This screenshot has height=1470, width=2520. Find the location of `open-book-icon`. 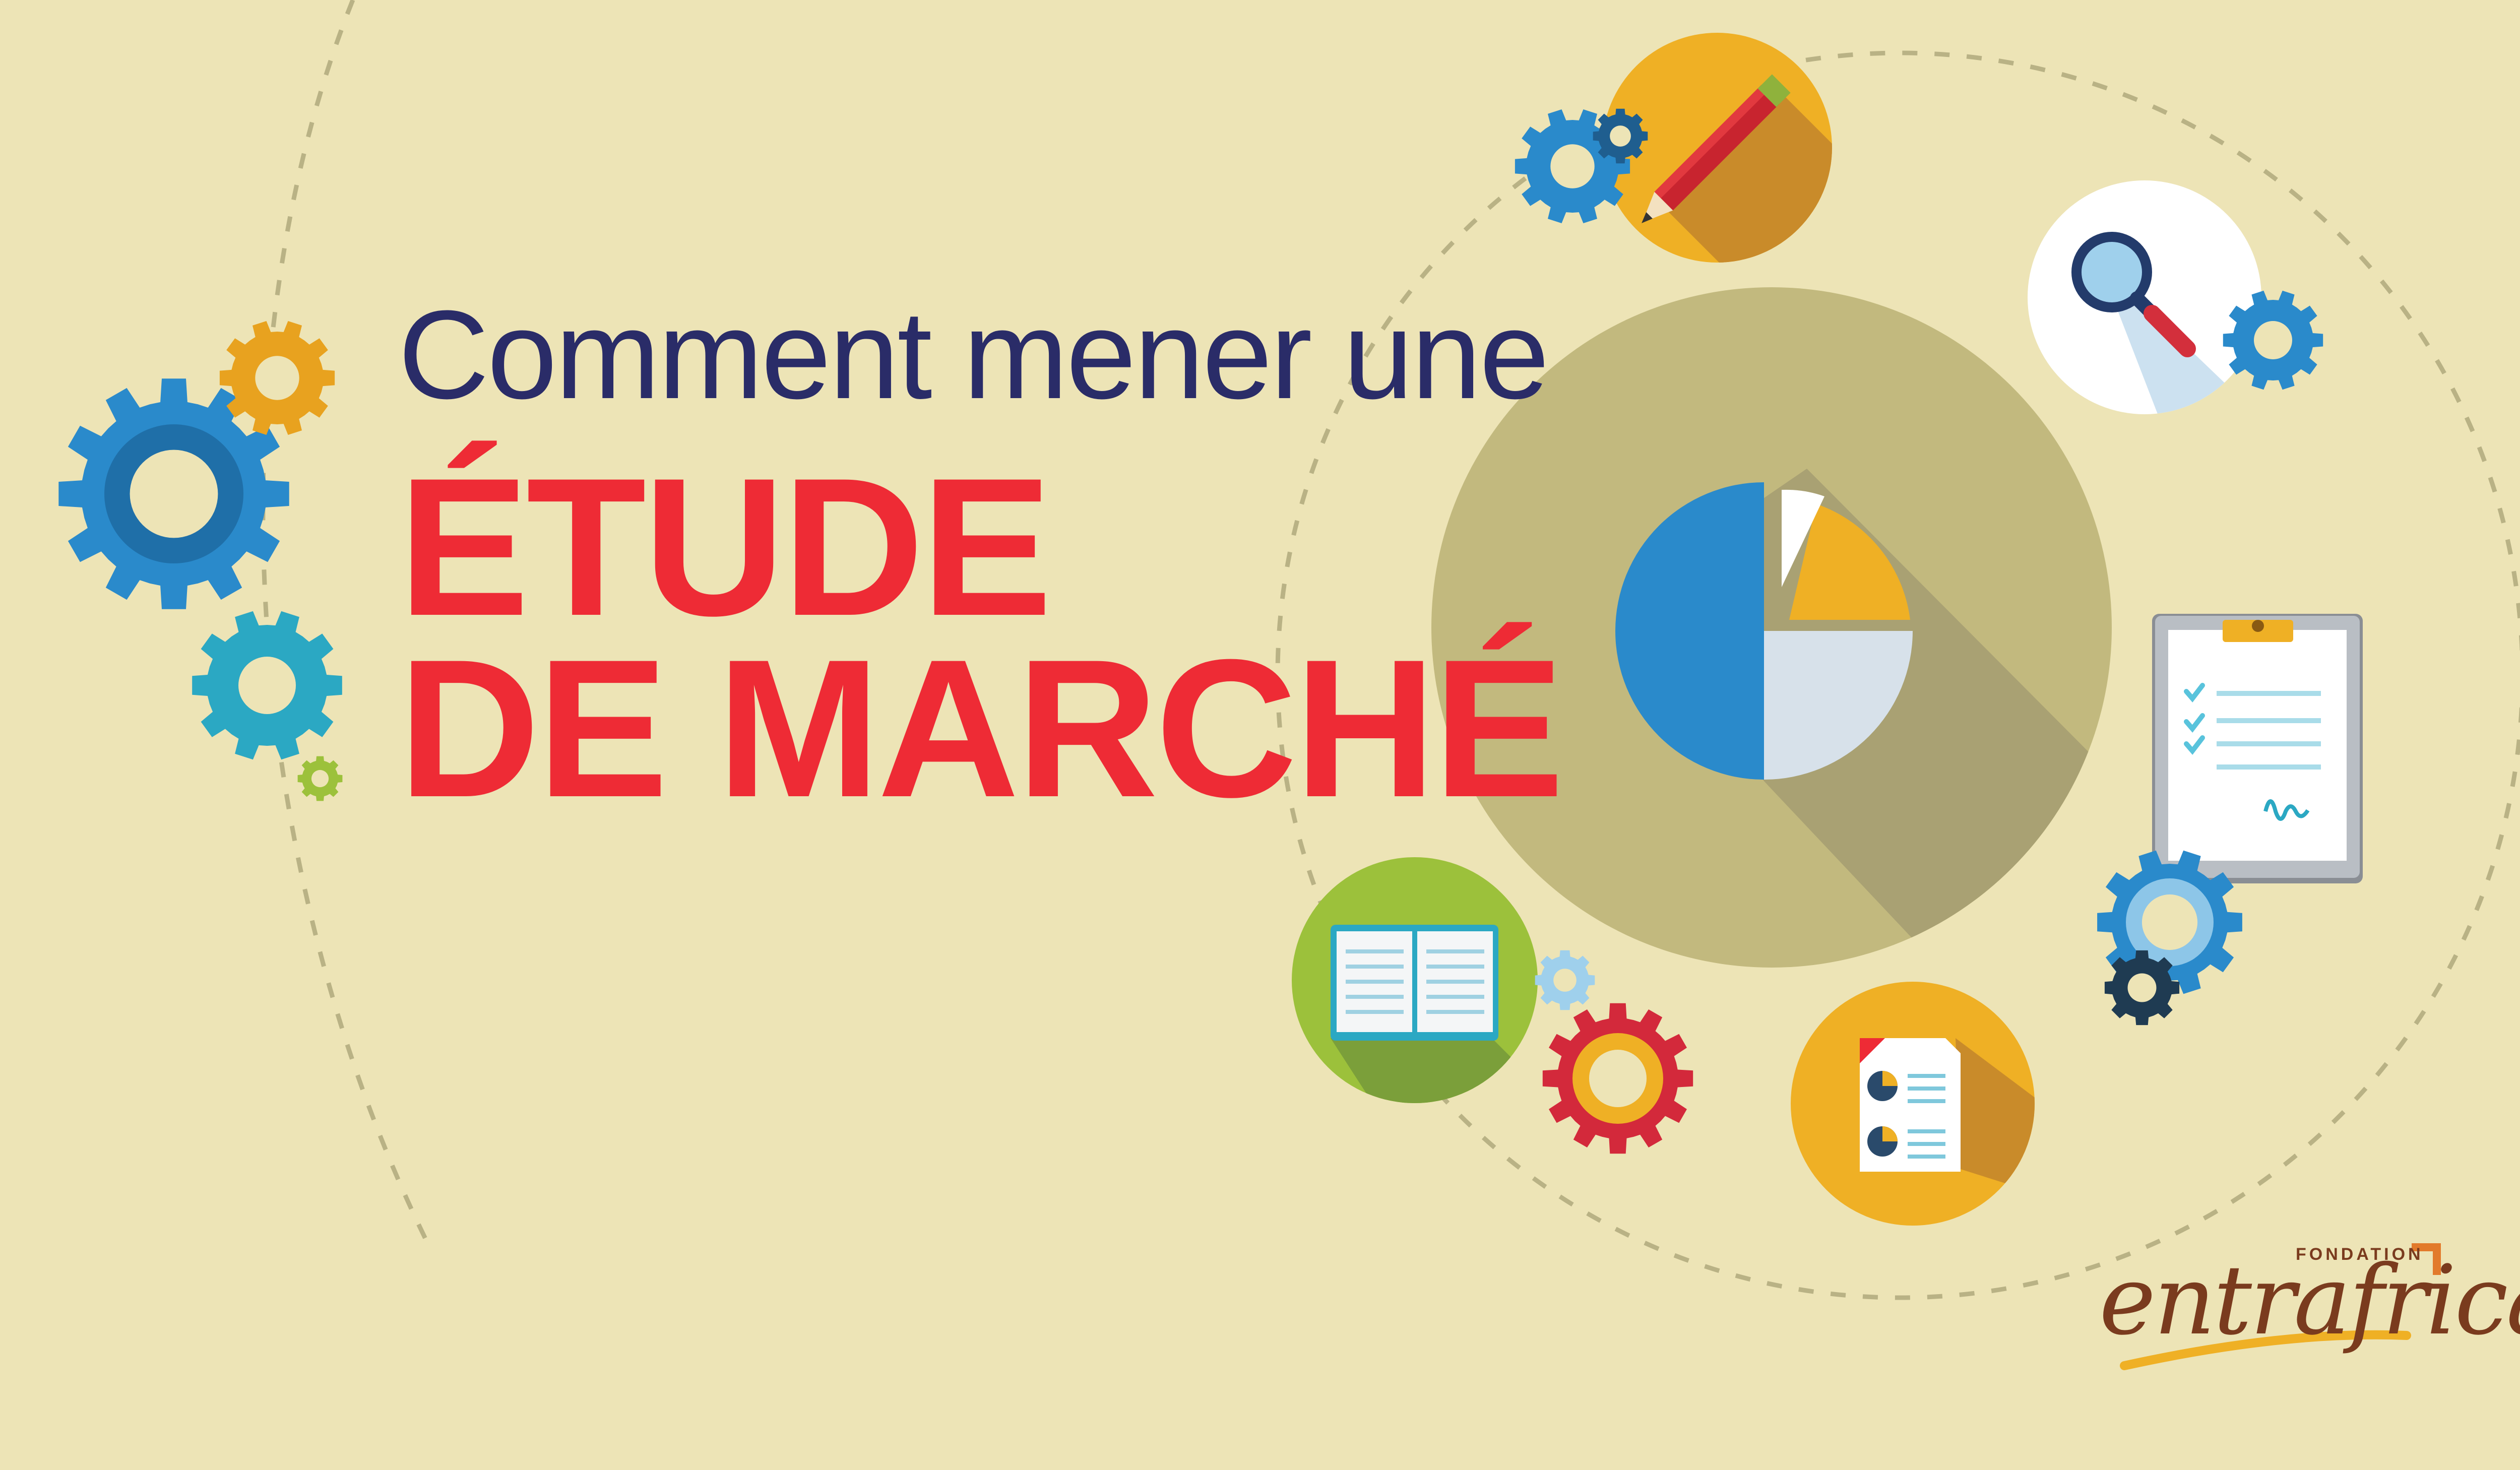

open-book-icon is located at coordinates (1415, 980).